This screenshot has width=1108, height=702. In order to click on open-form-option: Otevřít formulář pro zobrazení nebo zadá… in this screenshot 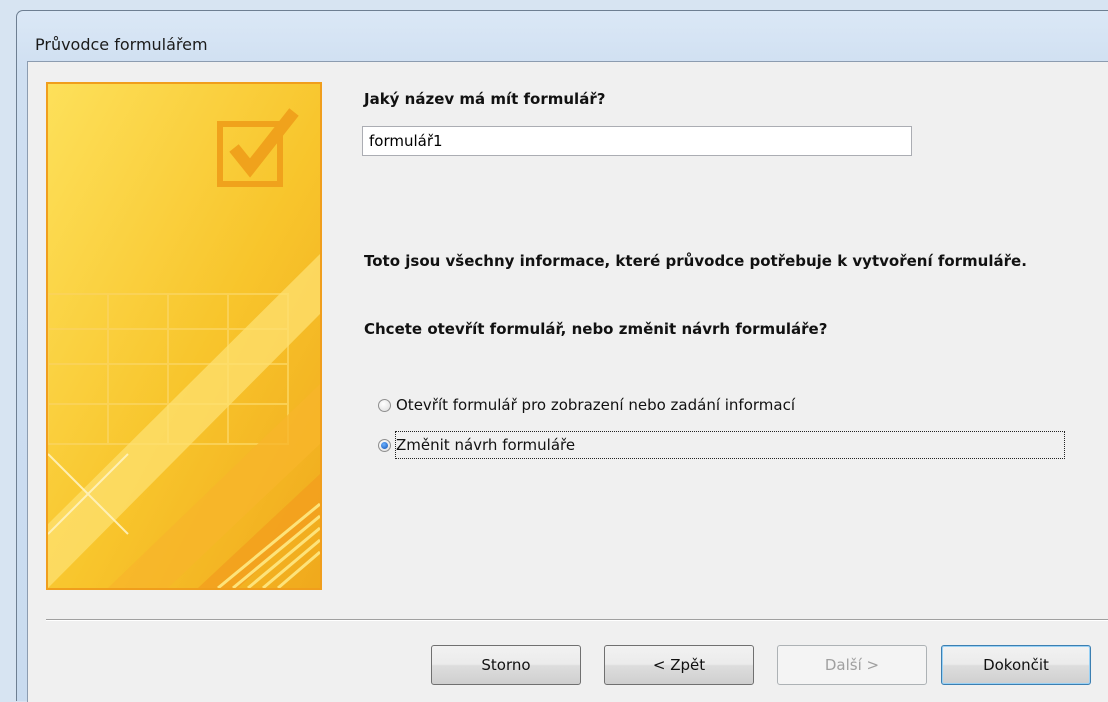, I will do `click(586, 405)`.